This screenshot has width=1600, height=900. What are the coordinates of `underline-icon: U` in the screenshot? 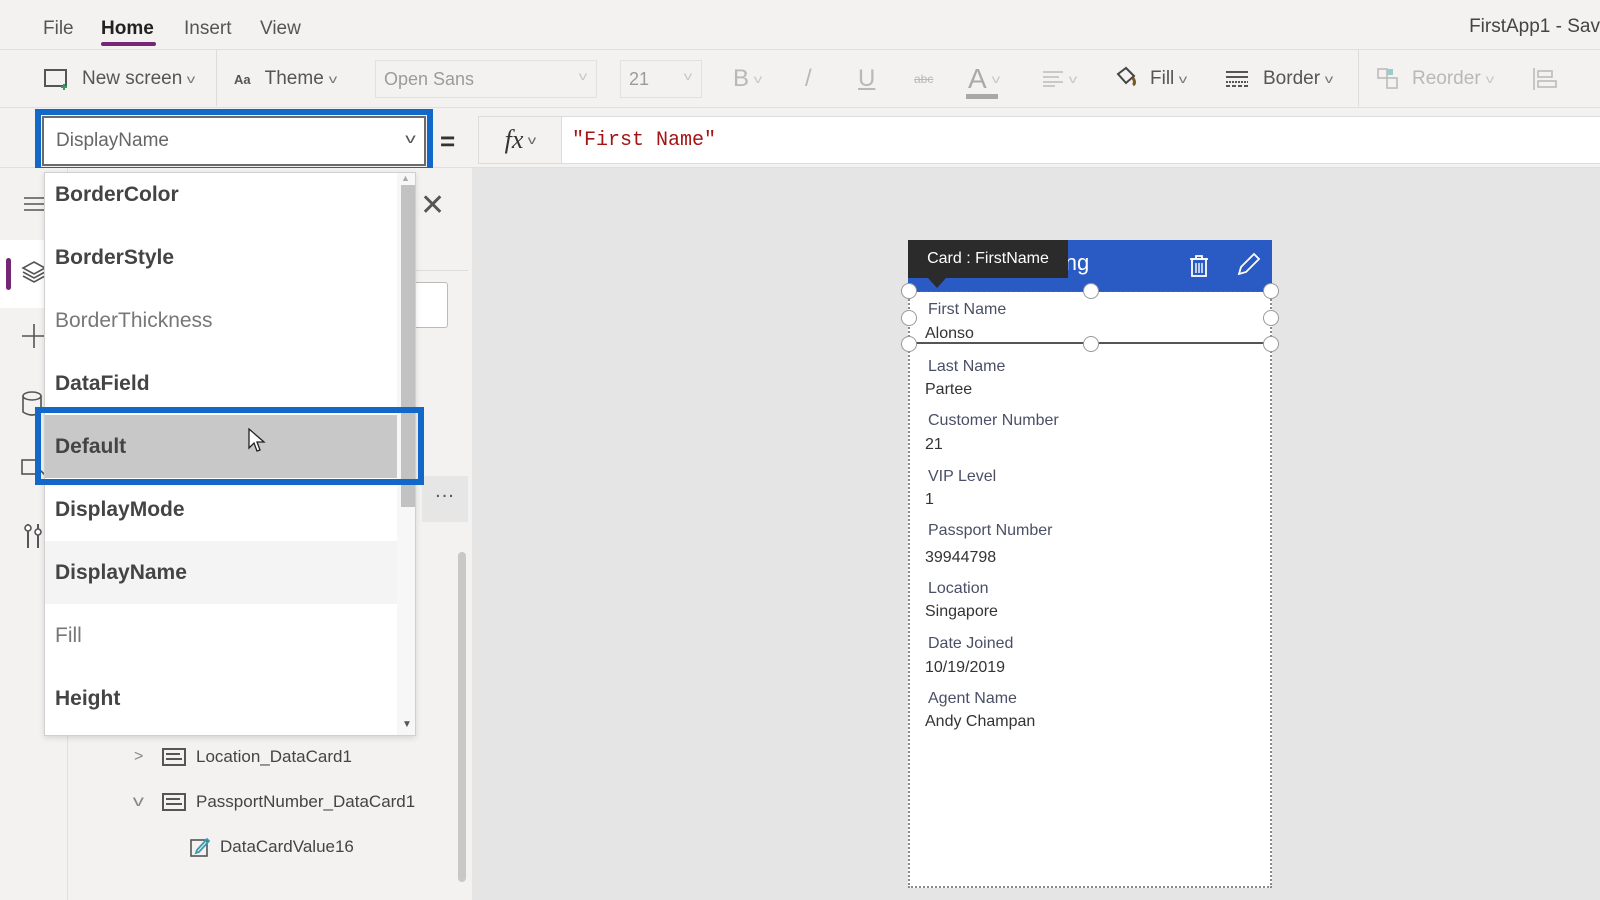 It's located at (867, 78).